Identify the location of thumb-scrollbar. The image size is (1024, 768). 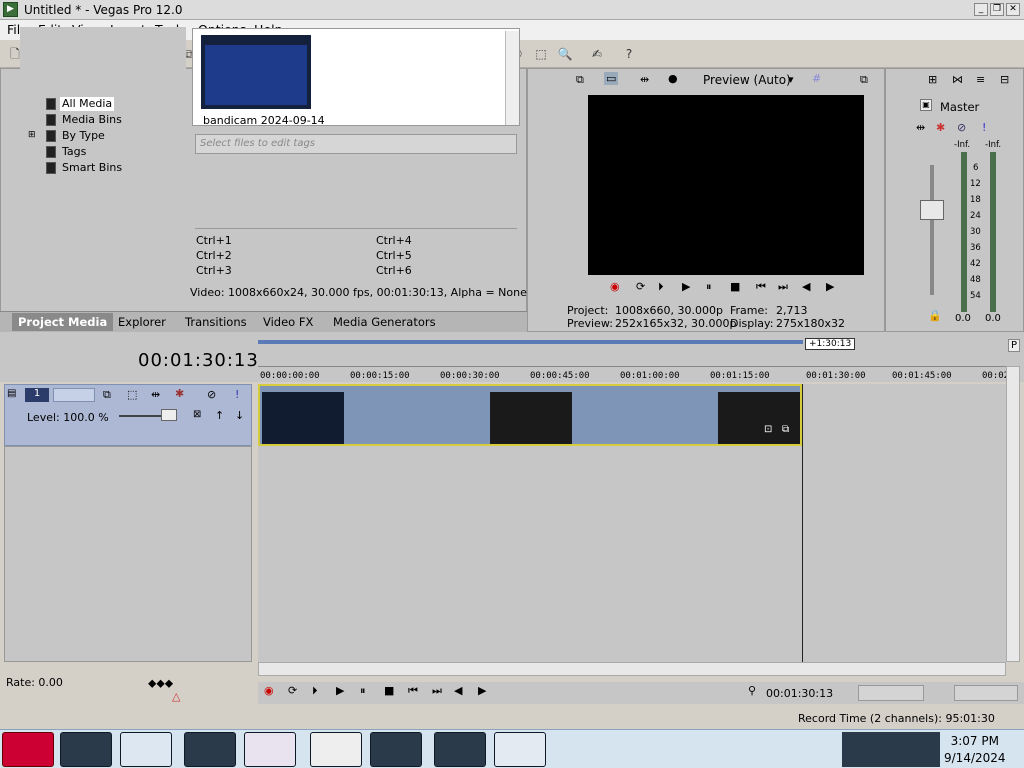
(512, 78).